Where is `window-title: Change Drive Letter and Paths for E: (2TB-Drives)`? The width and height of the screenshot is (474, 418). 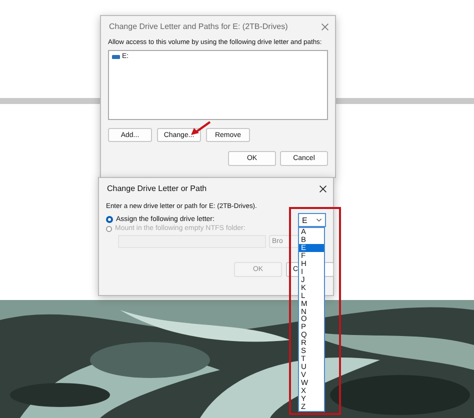 window-title: Change Drive Letter and Paths for E: (2TB-Drives) is located at coordinates (198, 26).